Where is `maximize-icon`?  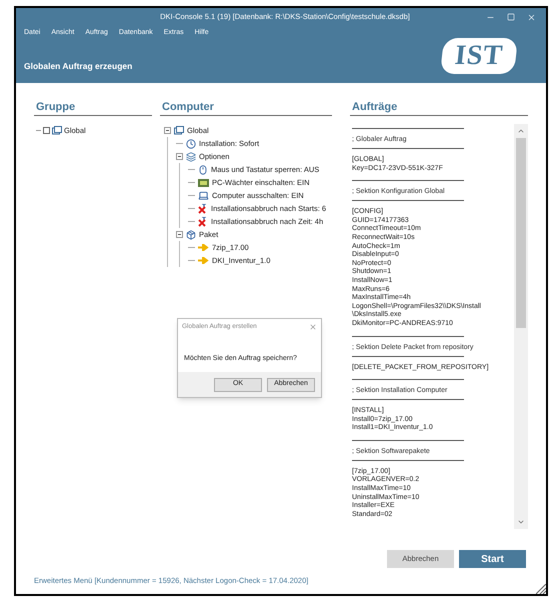 maximize-icon is located at coordinates (511, 17).